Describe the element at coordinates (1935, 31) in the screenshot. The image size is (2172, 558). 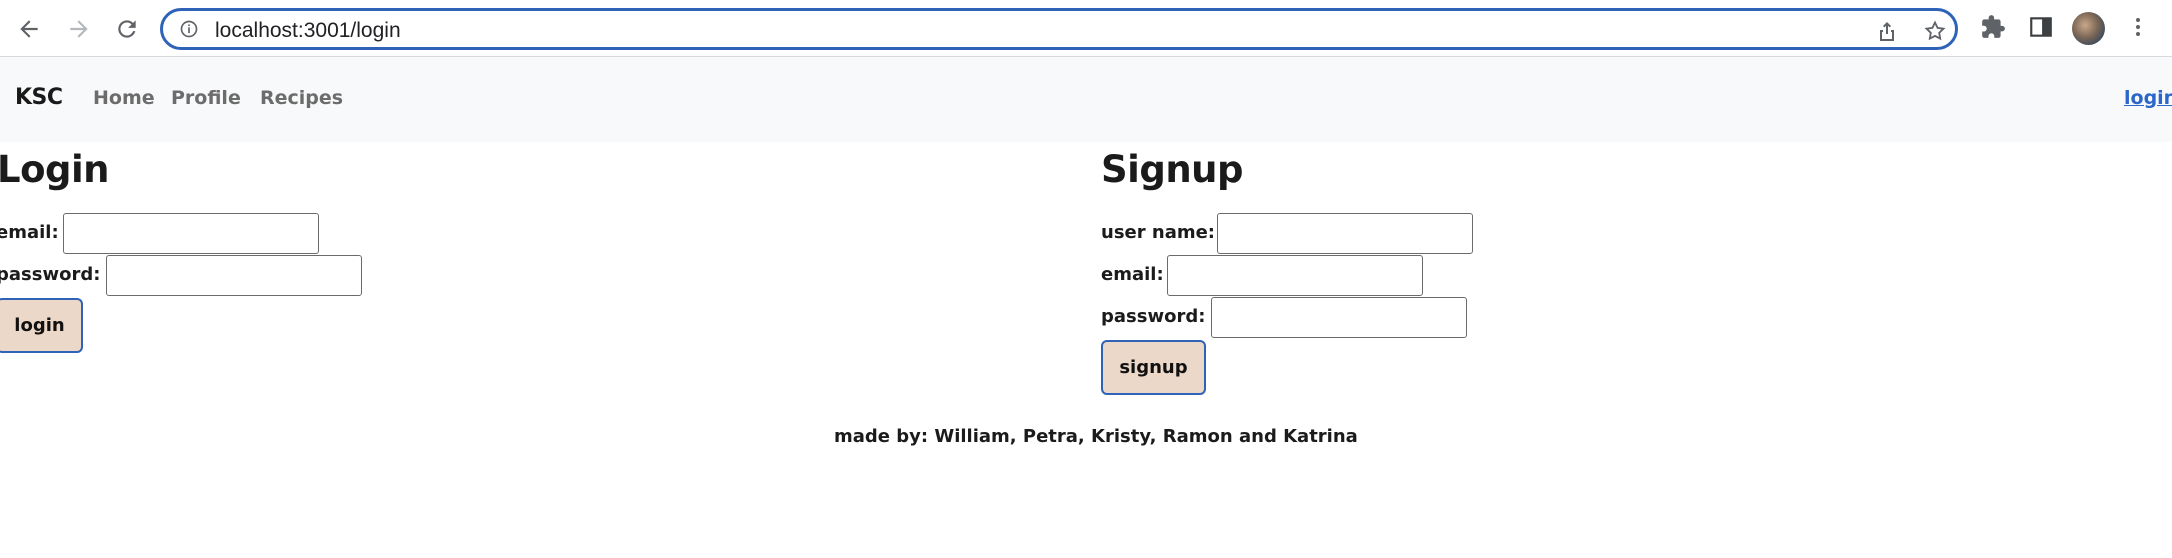
I see `star-icon` at that location.